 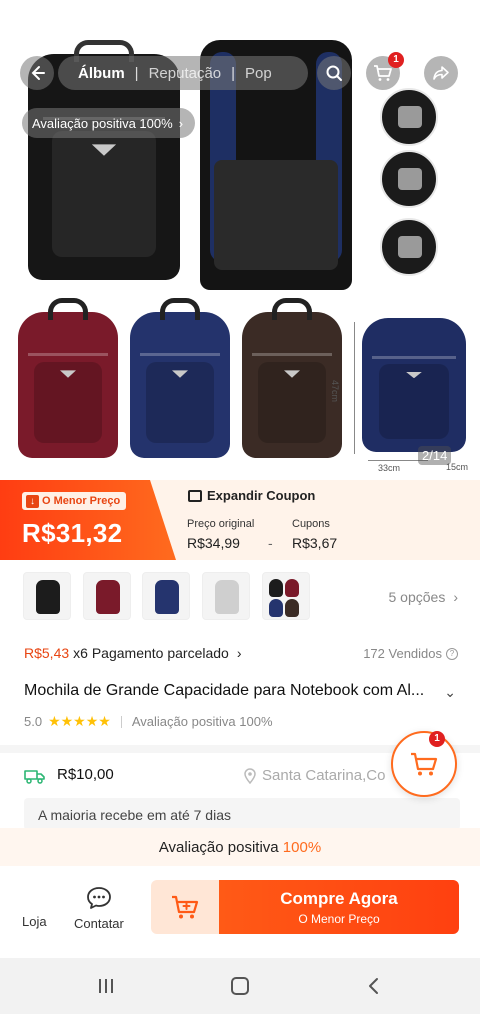 I want to click on system-nav-bar, so click(x=240, y=986).